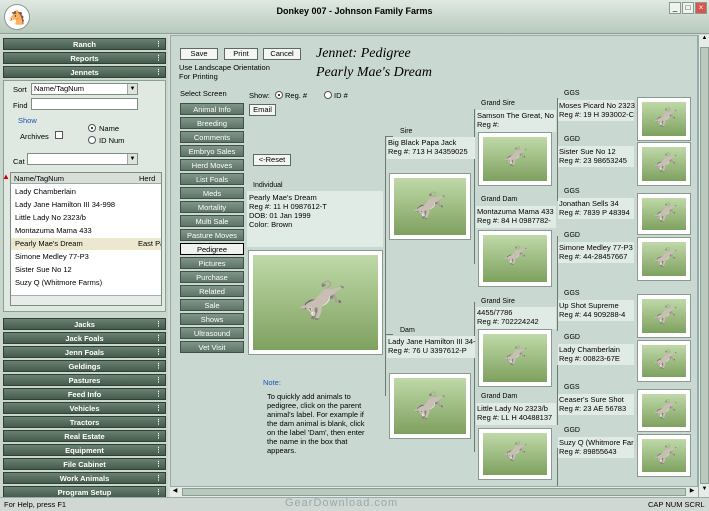  What do you see at coordinates (92, 128) in the screenshot?
I see `name-radio` at bounding box center [92, 128].